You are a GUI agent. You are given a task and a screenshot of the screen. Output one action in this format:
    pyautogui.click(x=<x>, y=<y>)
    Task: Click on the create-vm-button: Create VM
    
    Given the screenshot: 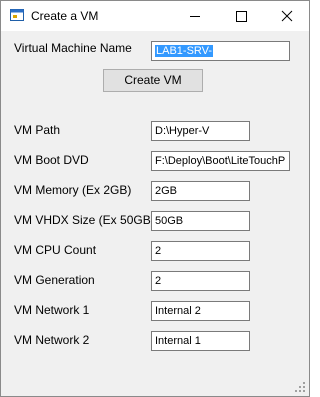 What is the action you would take?
    pyautogui.click(x=153, y=80)
    